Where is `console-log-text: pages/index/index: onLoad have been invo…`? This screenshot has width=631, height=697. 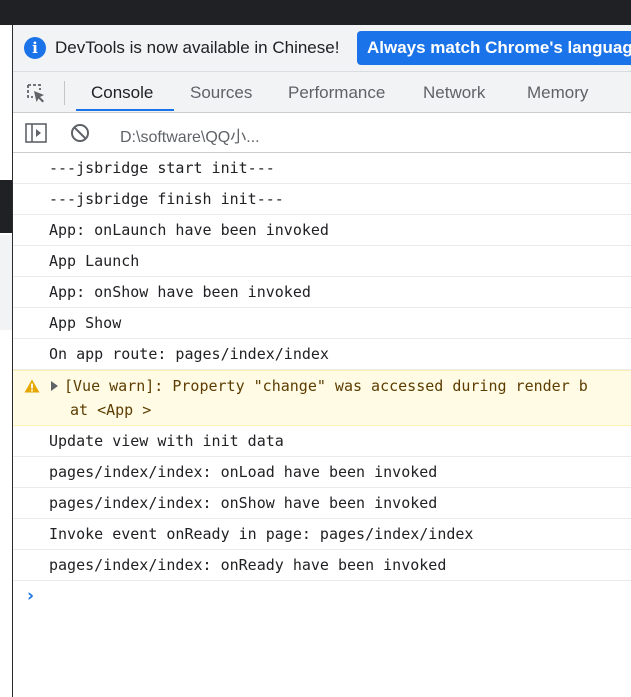 console-log-text: pages/index/index: onLoad have been invo… is located at coordinates (243, 472).